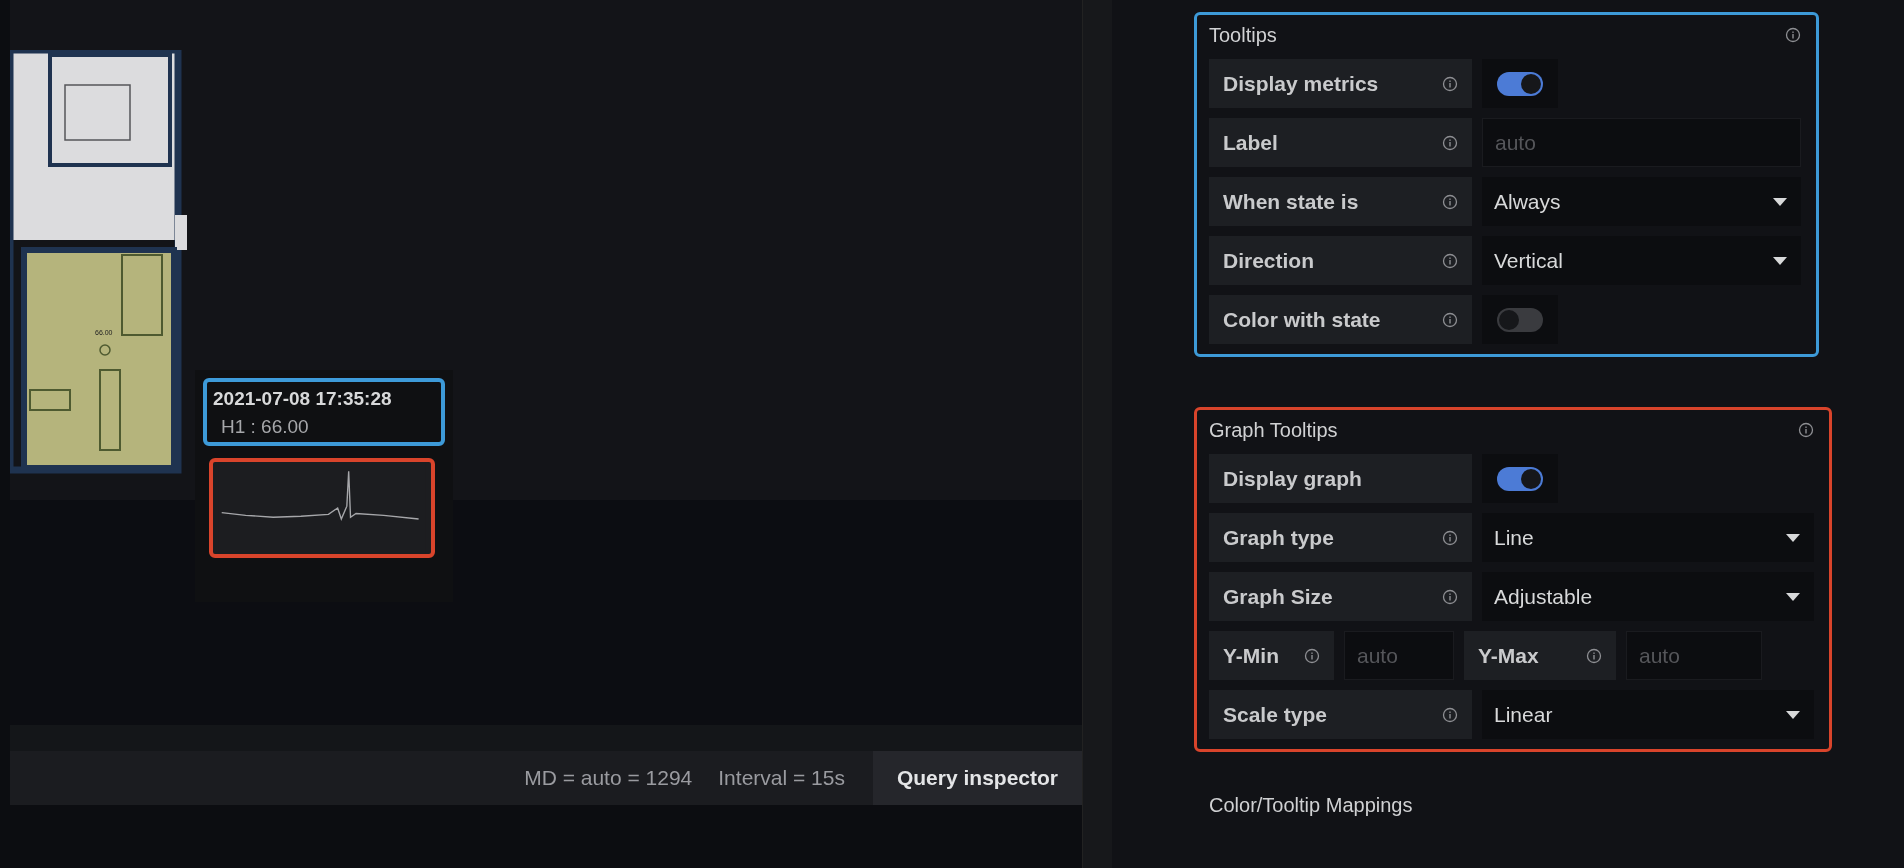 This screenshot has height=868, width=1904. What do you see at coordinates (1648, 714) in the screenshot?
I see `select-dropdown: Linear` at bounding box center [1648, 714].